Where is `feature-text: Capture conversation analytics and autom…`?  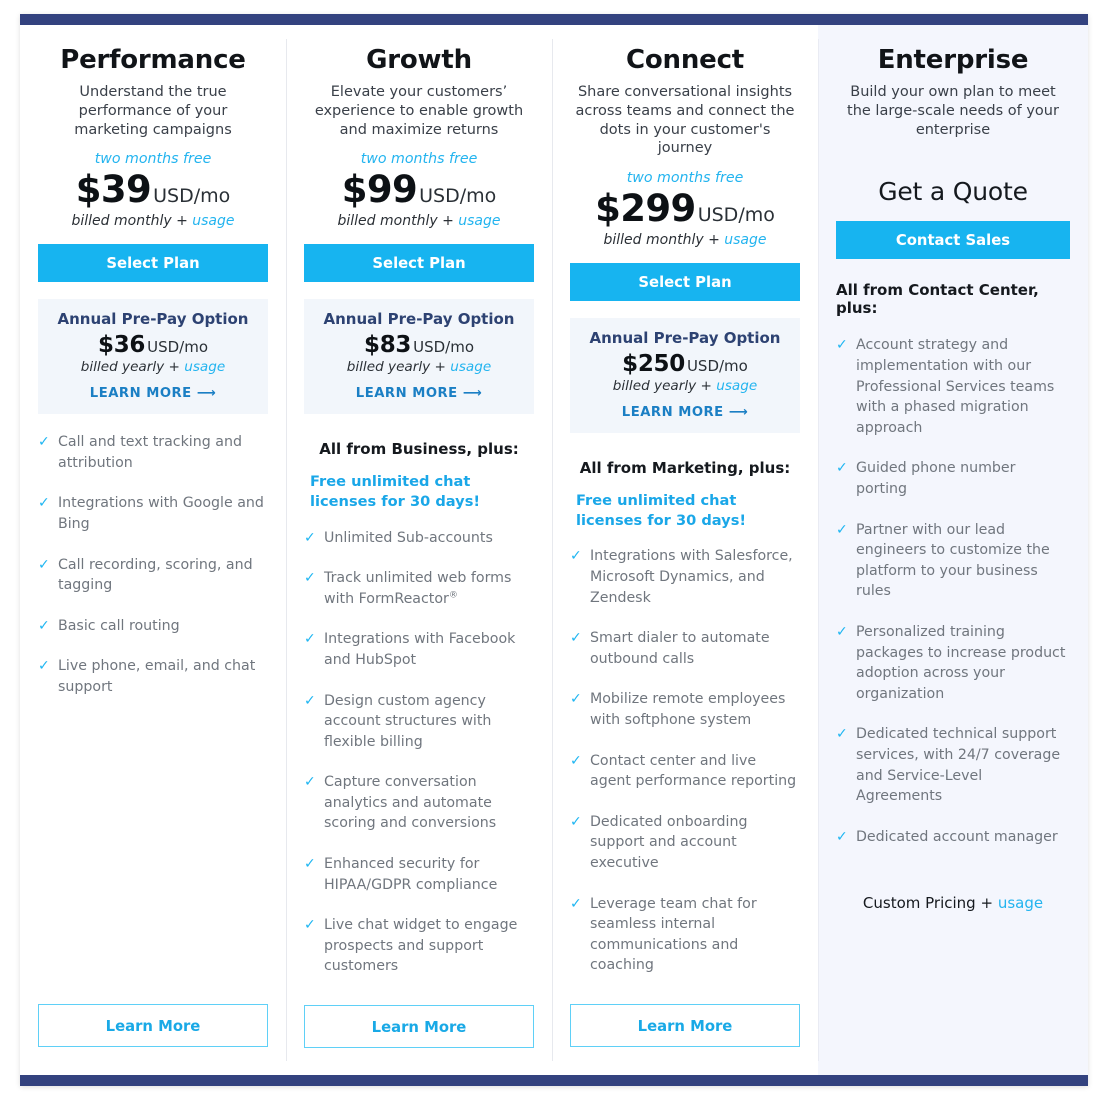 feature-text: Capture conversation analytics and autom… is located at coordinates (410, 803).